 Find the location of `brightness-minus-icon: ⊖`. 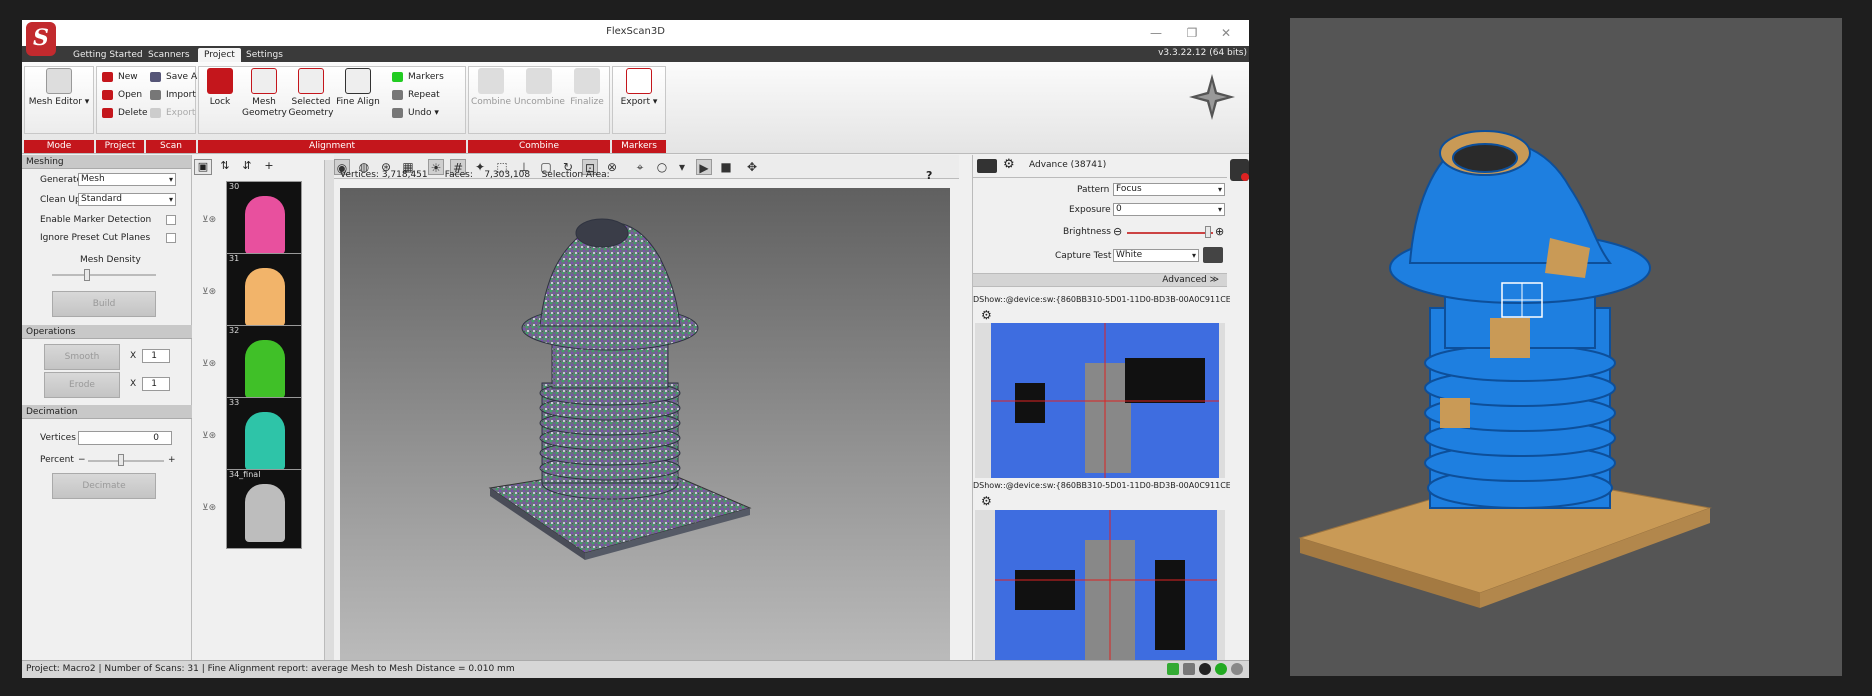

brightness-minus-icon: ⊖ is located at coordinates (1117, 231).